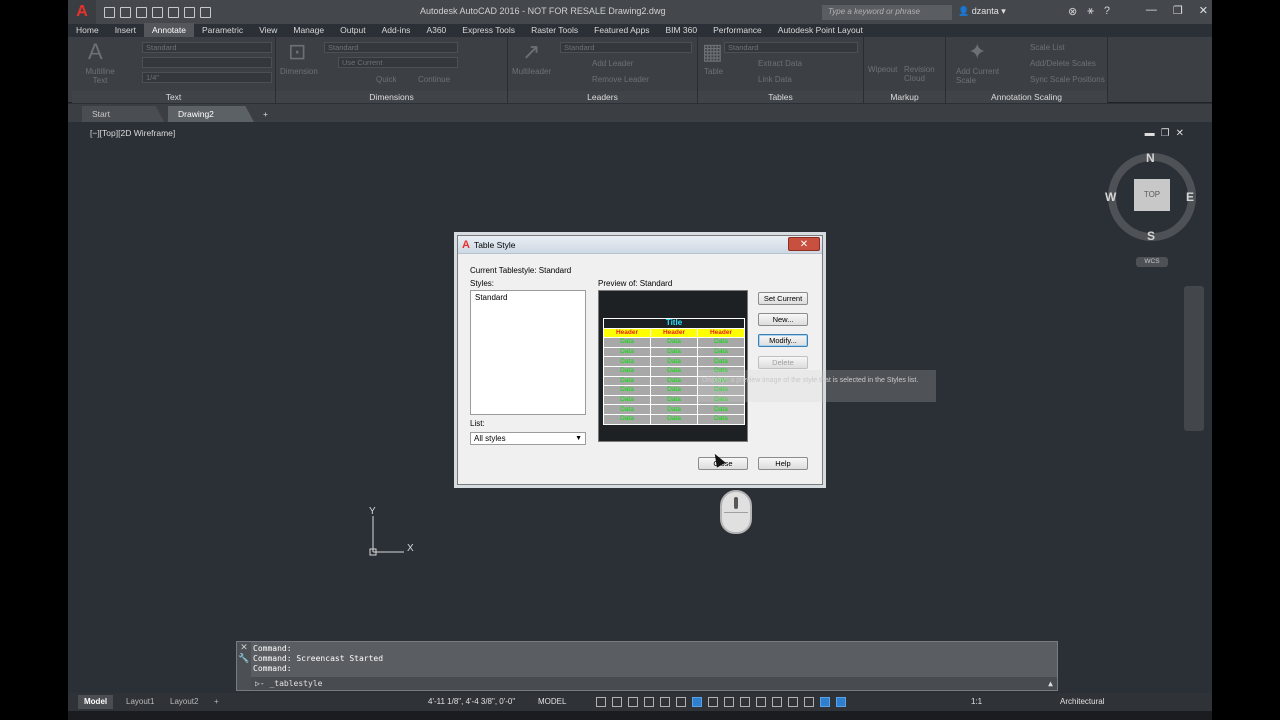  What do you see at coordinates (87, 30) in the screenshot?
I see `tab-home: Home` at bounding box center [87, 30].